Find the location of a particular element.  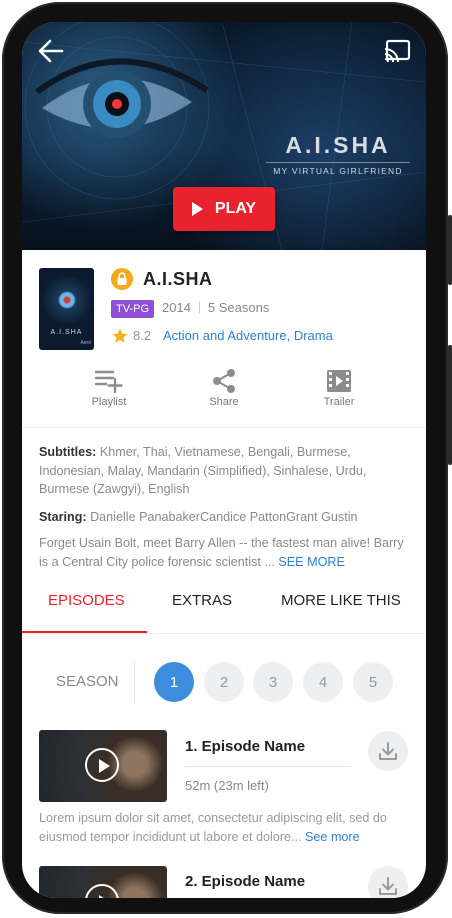

staring-label: Staring: is located at coordinates (63, 517).